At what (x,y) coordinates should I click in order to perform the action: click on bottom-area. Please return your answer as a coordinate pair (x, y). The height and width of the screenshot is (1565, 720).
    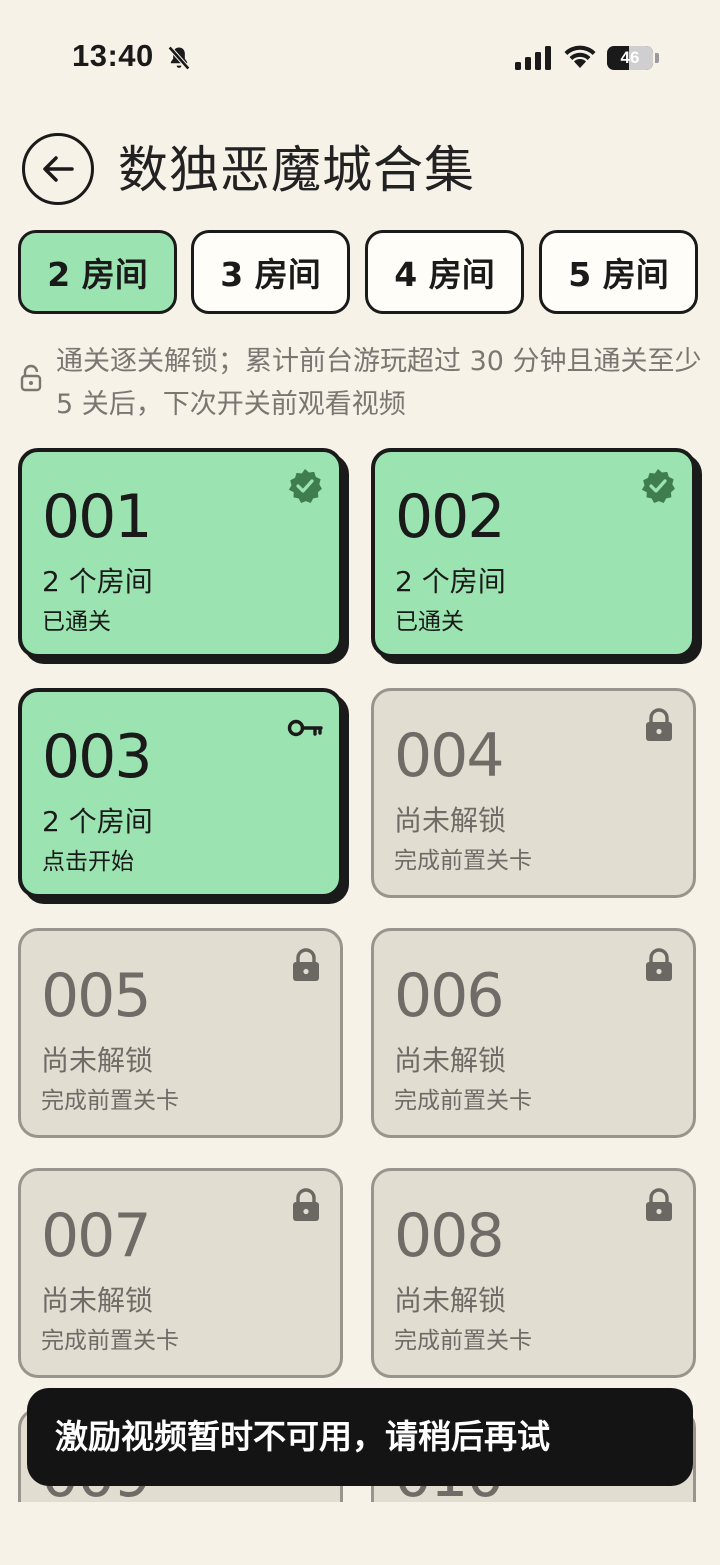
    Looking at the image, I should click on (360, 1533).